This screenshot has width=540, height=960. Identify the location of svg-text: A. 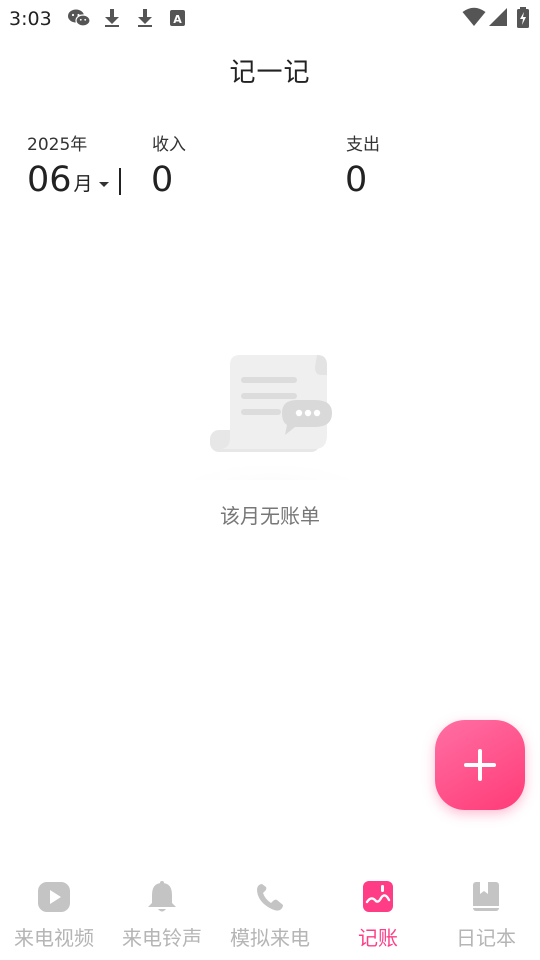
(177, 19).